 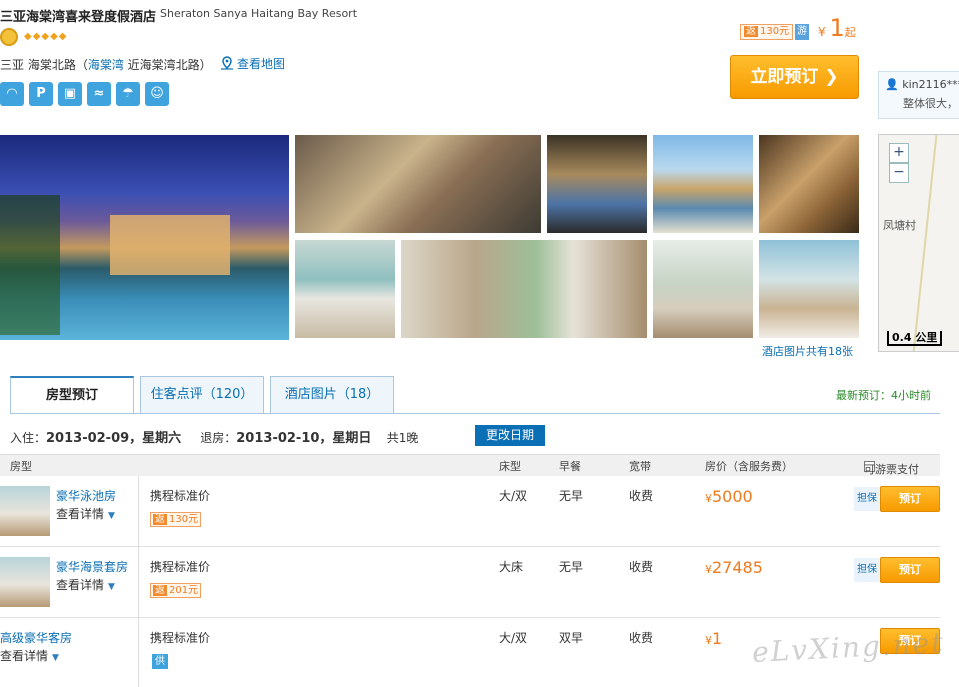 What do you see at coordinates (918, 95) in the screenshot?
I see `review-card: 👤 kin2116*** 整体很大，` at bounding box center [918, 95].